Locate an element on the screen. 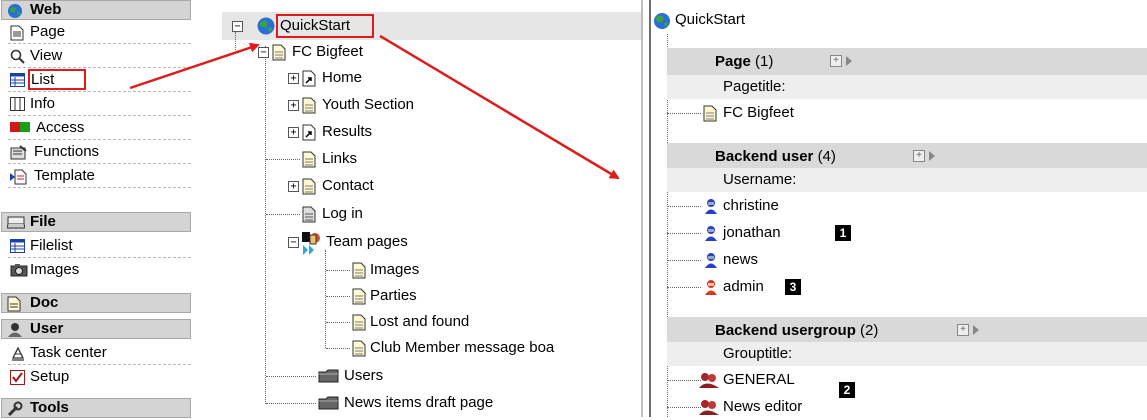 This screenshot has height=420, width=1147. menu-item-template: Template is located at coordinates (99, 176).